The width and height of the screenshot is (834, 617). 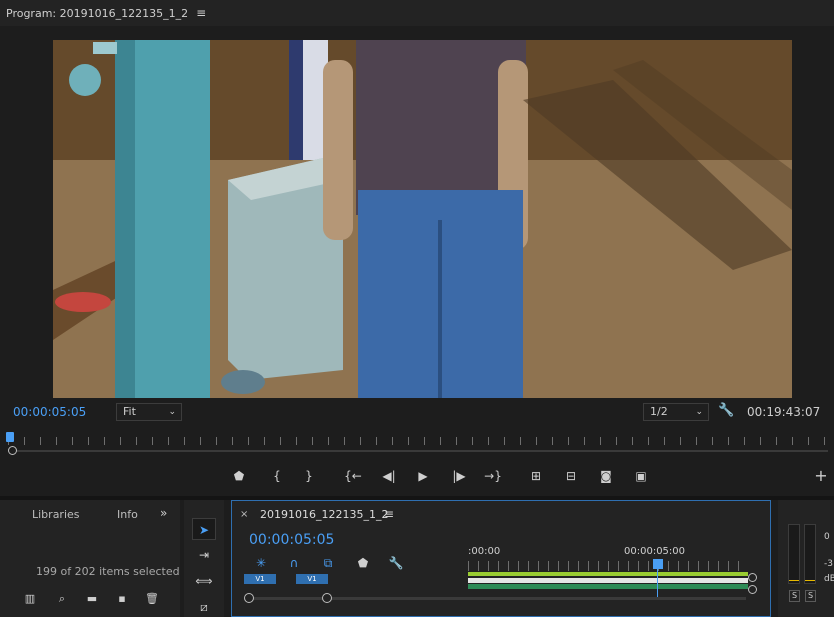 I want to click on tab-info: Info, so click(x=127, y=514).